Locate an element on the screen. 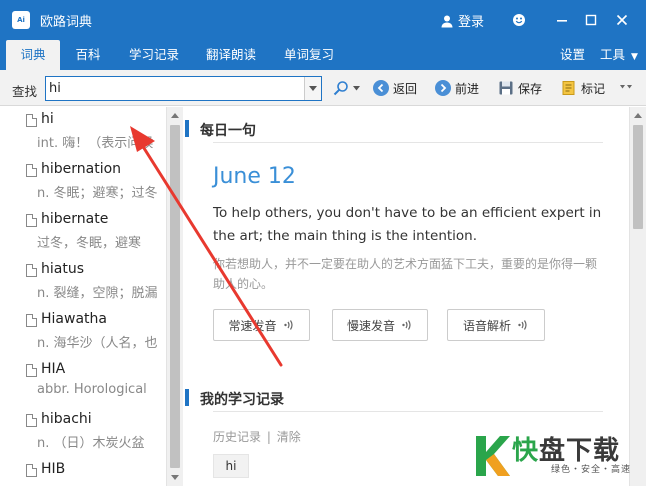  minimize-icon is located at coordinates (562, 21).